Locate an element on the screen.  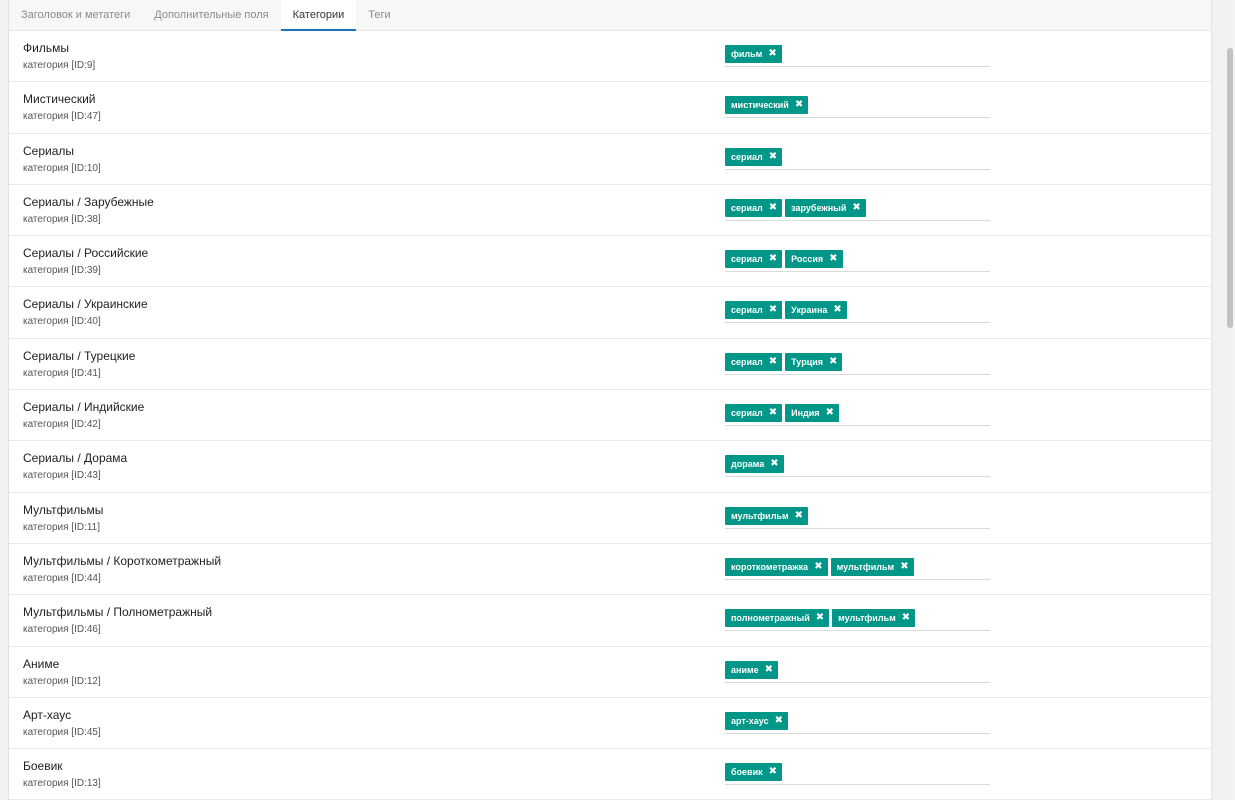
tag-input-field: сериал ✖ is located at coordinates (857, 158).